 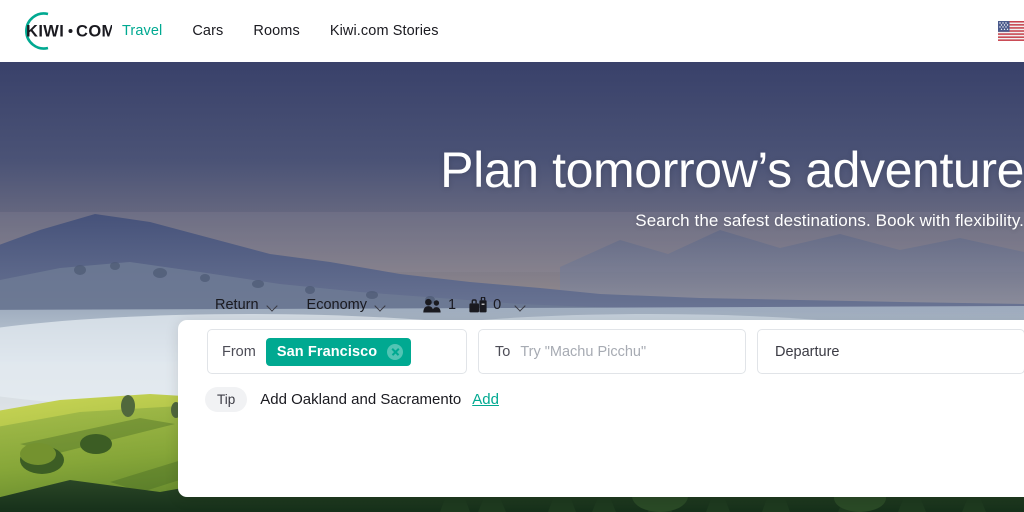 I want to click on cabin-class-selector: Economy, so click(x=347, y=305).